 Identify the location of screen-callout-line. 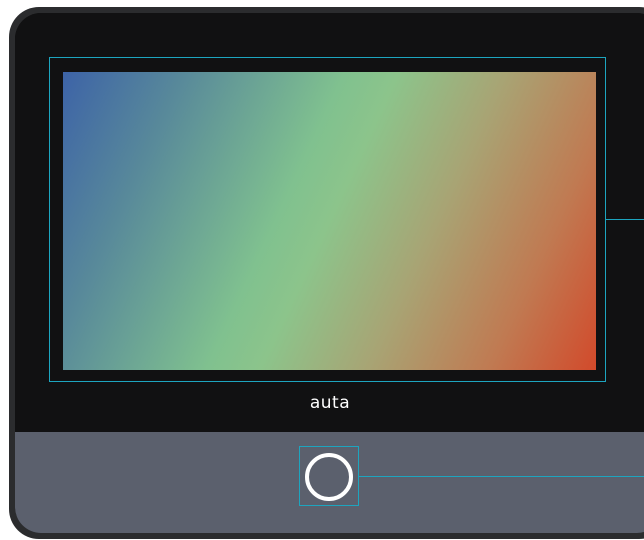
(625, 219).